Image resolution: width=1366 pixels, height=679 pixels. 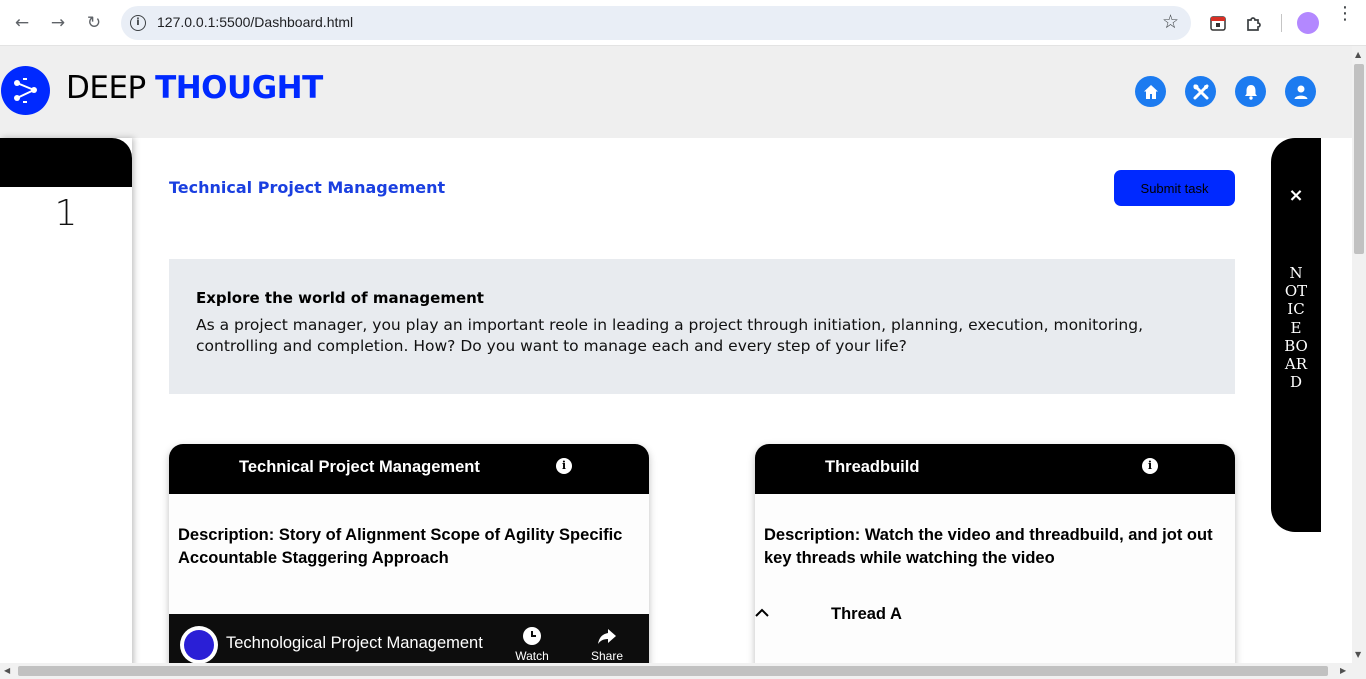 What do you see at coordinates (1255, 23) in the screenshot?
I see `extensions-puzzle-icon` at bounding box center [1255, 23].